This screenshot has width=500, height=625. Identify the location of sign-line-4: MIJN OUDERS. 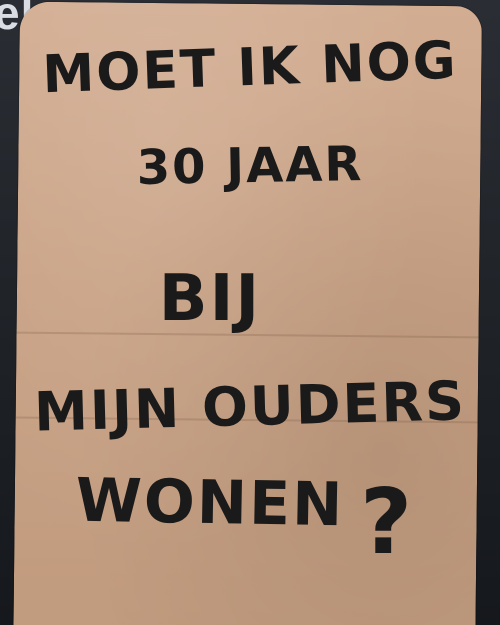
(250, 406).